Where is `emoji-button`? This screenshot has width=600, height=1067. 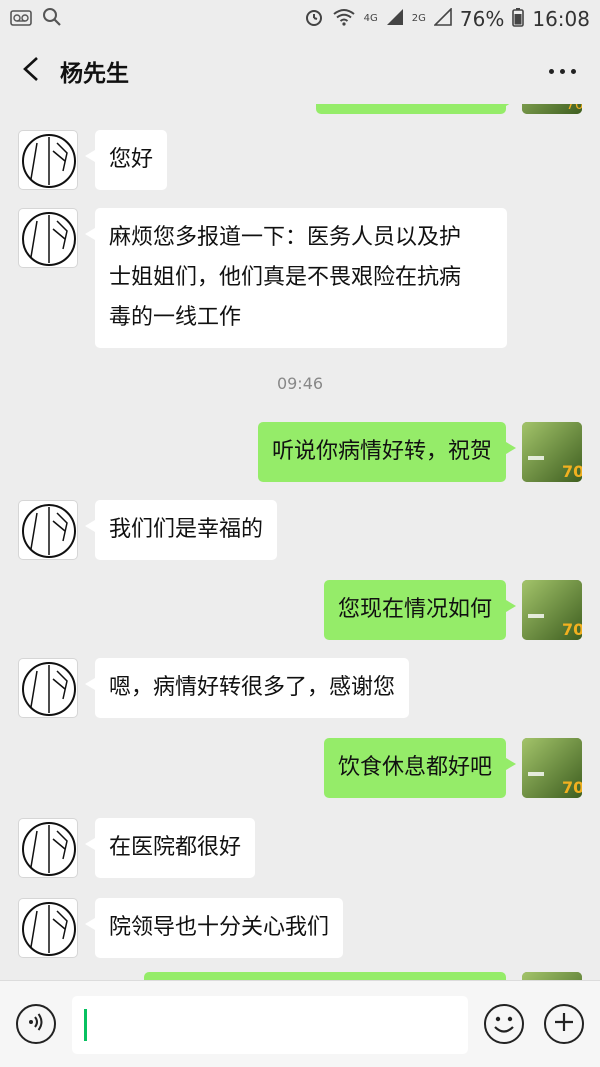
emoji-button is located at coordinates (504, 1024).